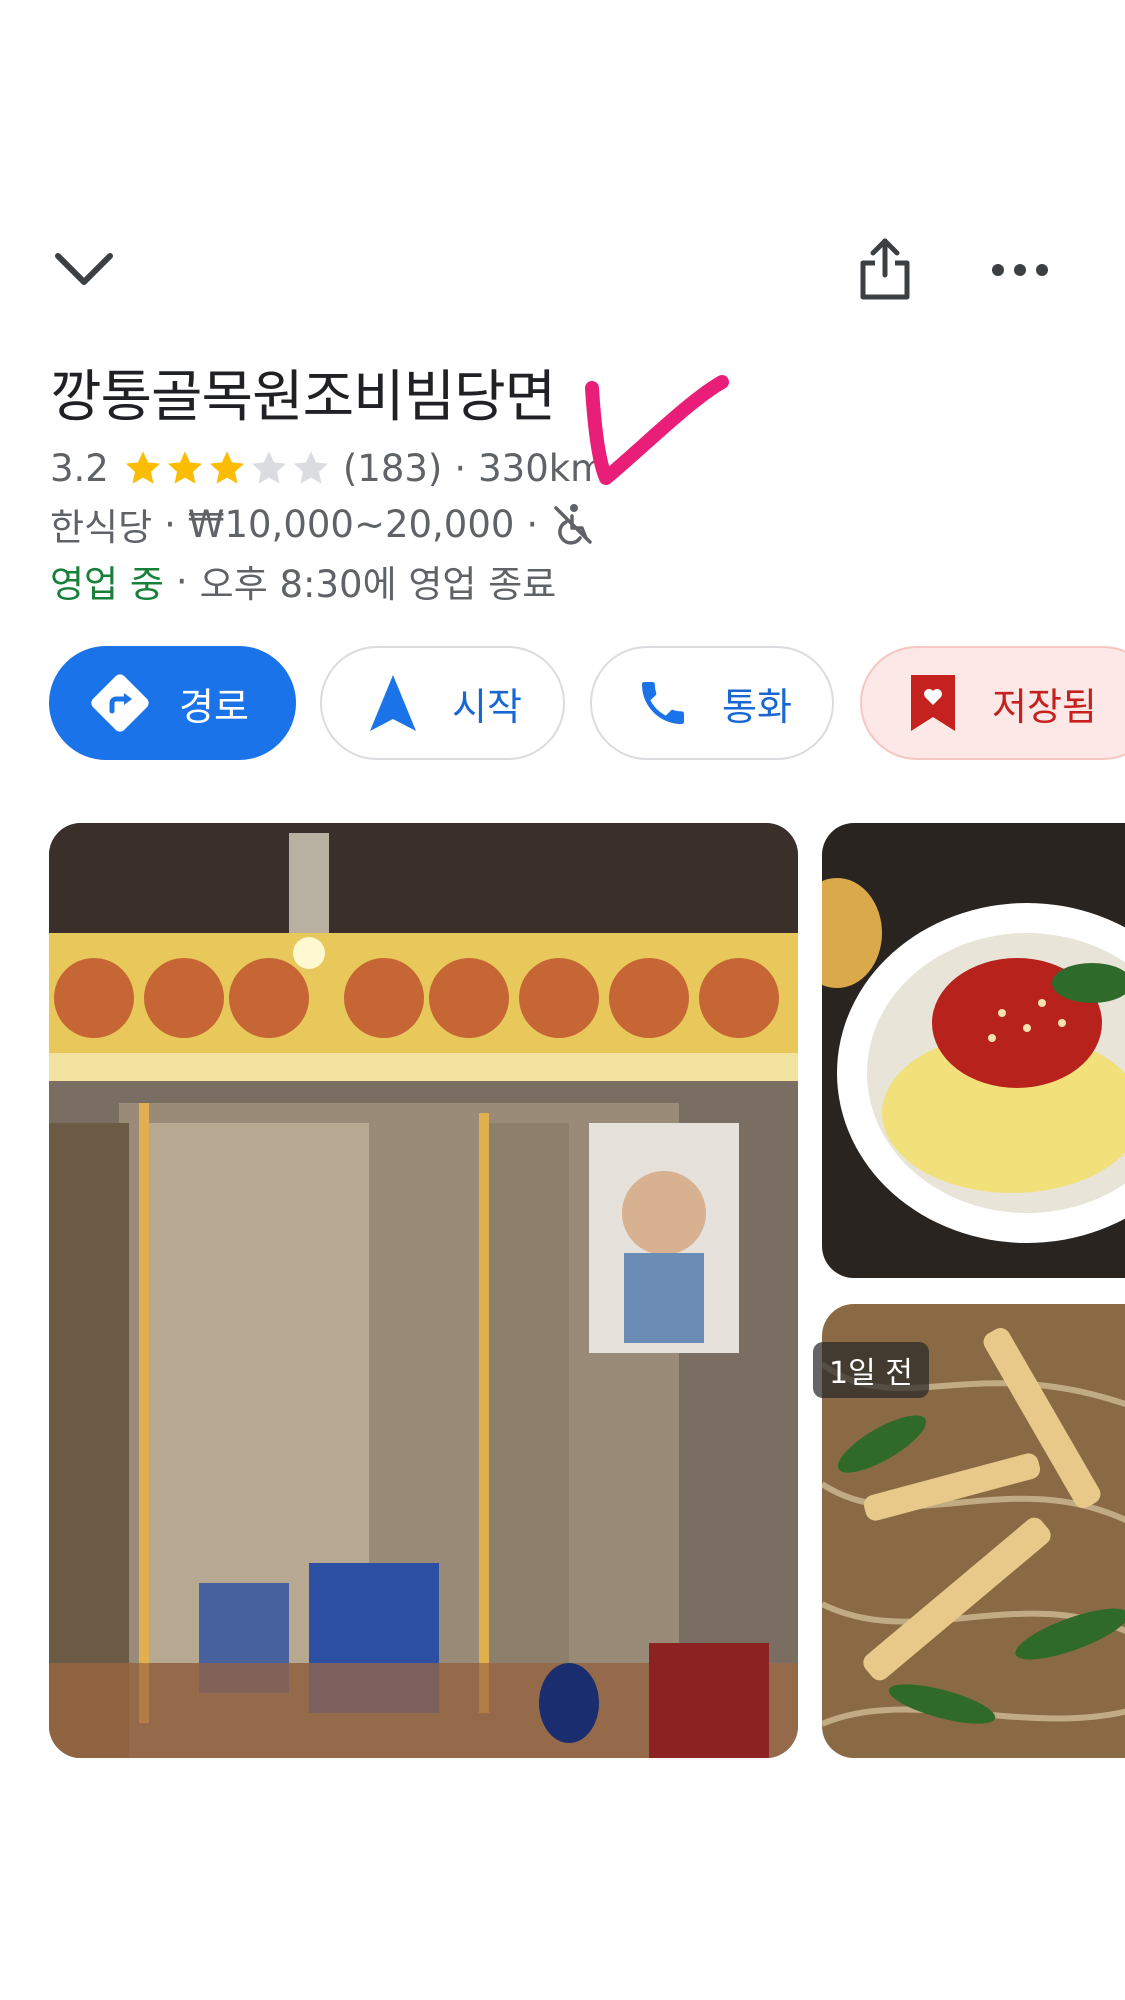 Image resolution: width=1125 pixels, height=2000 pixels. What do you see at coordinates (393, 468) in the screenshot?
I see `review-count: (183)` at bounding box center [393, 468].